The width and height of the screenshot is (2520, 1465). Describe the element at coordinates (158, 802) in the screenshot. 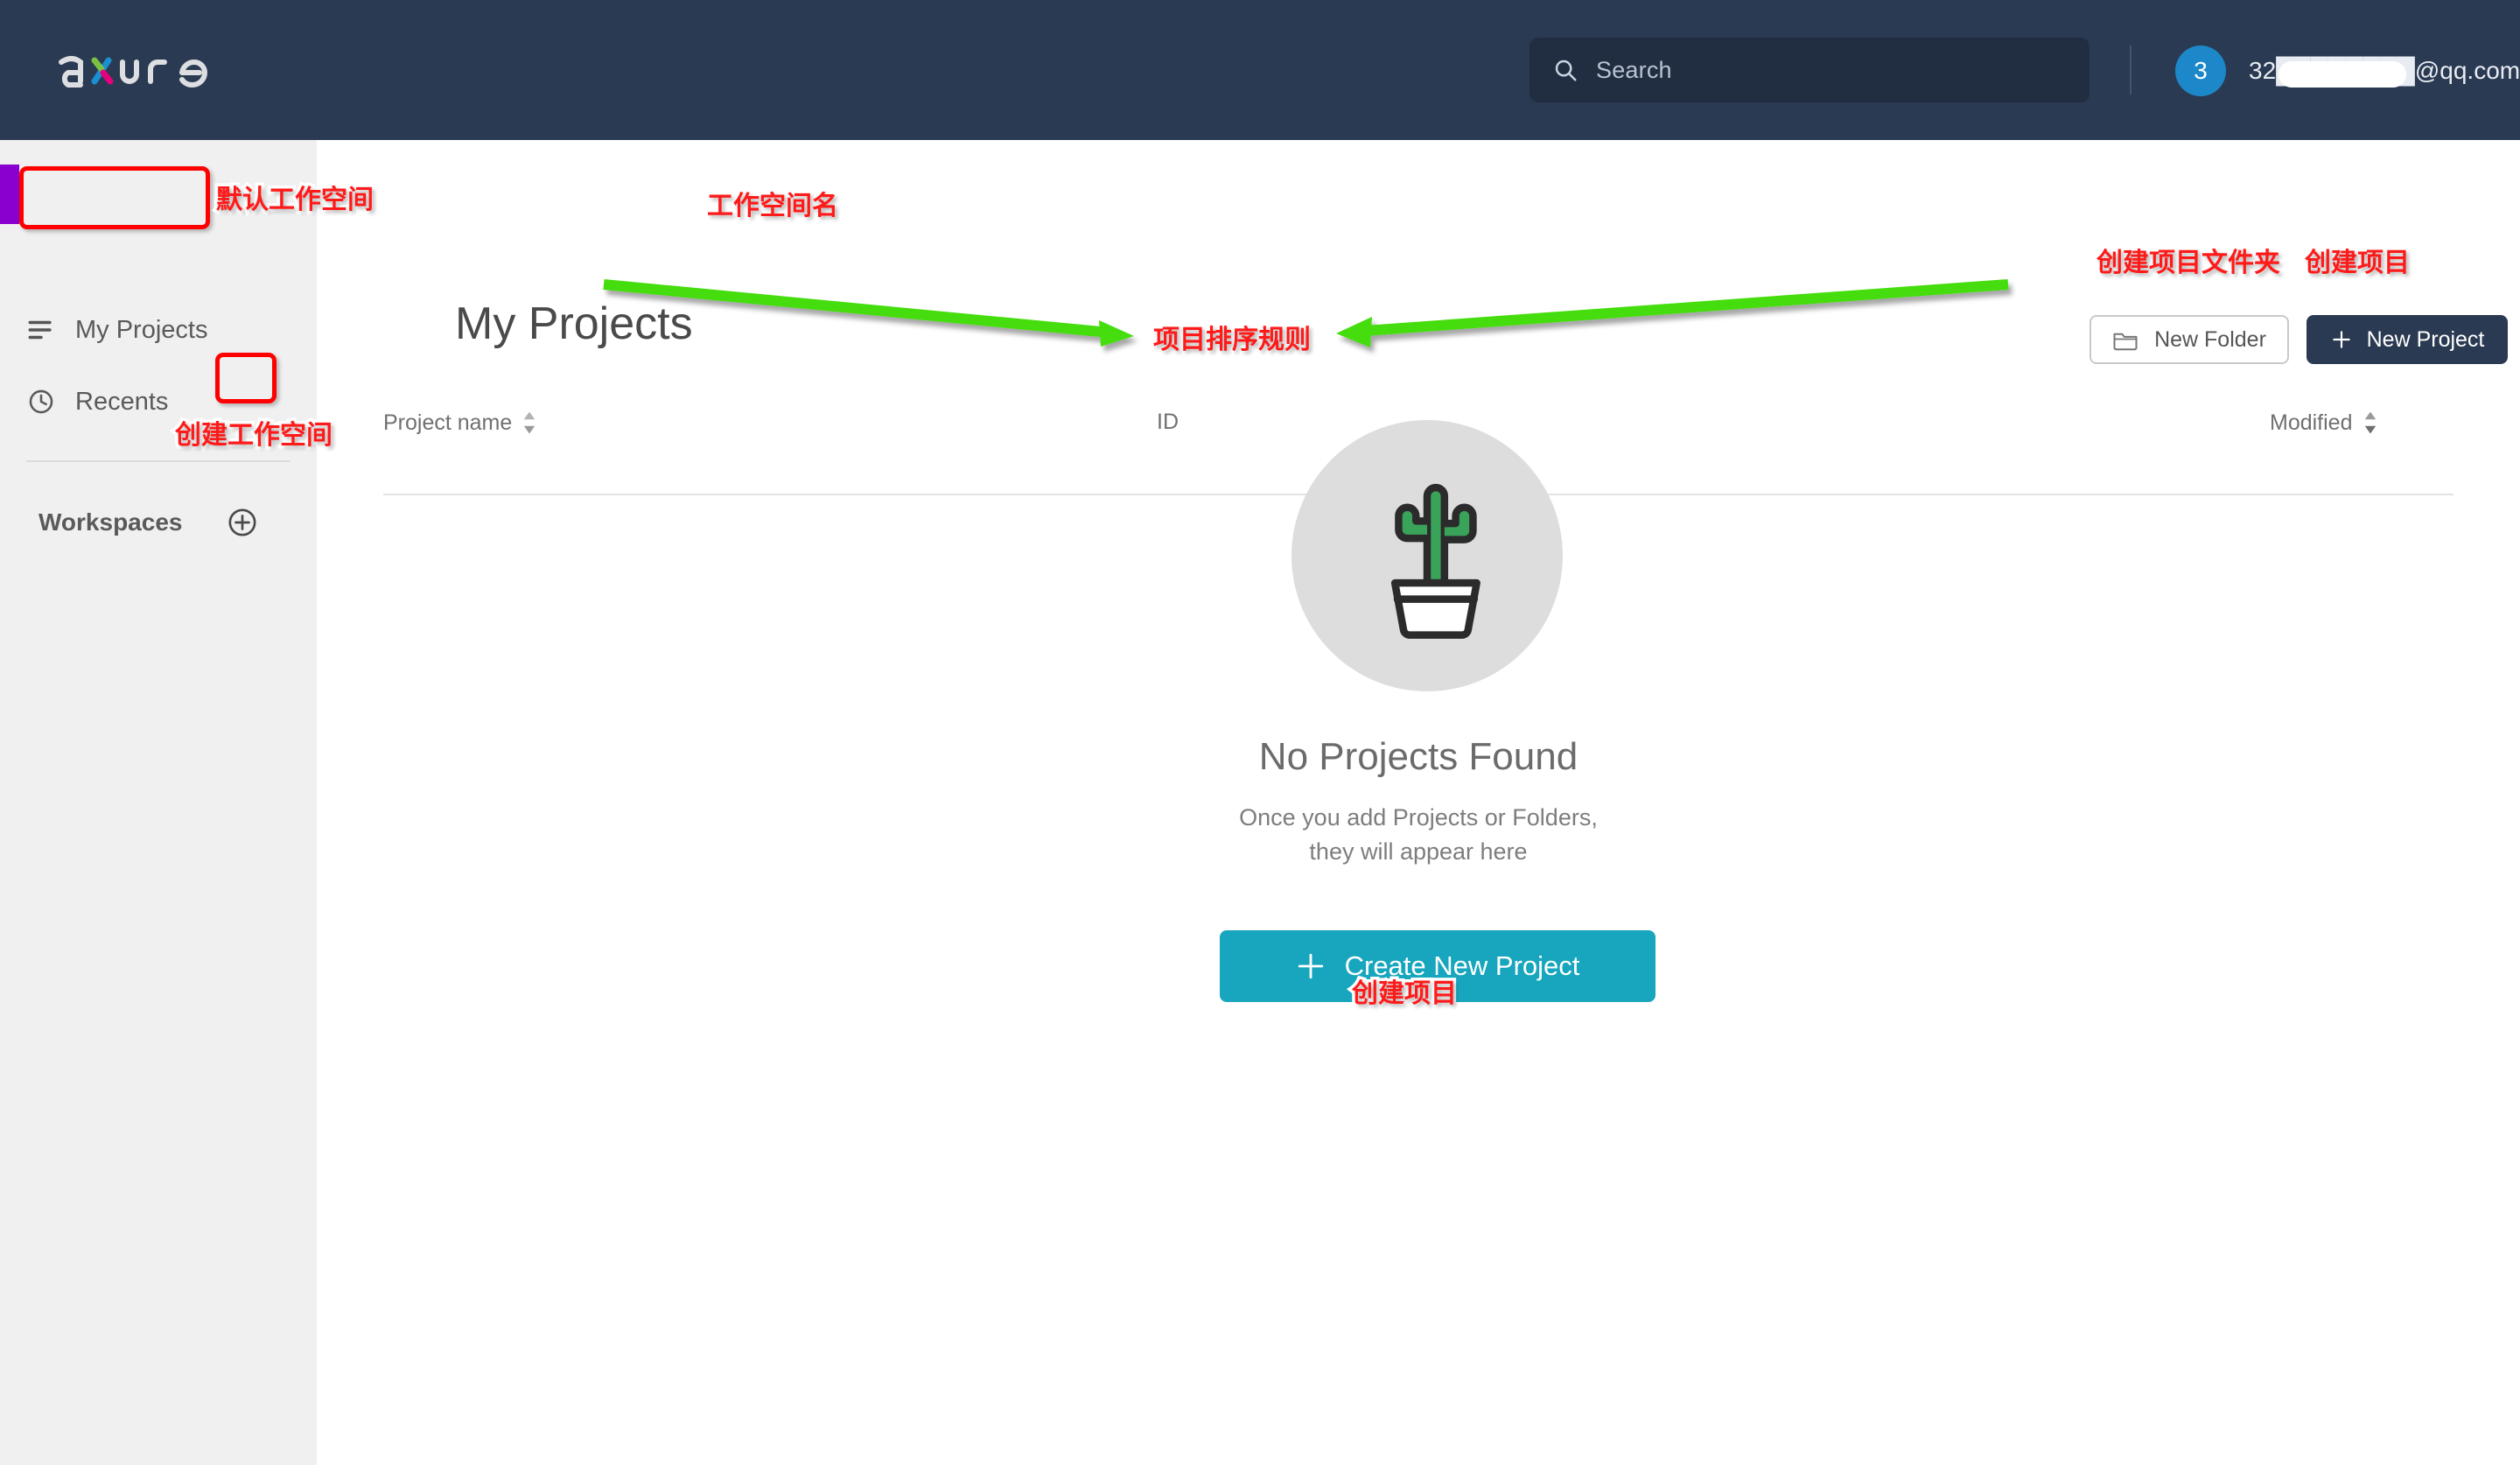

I see `sidebar: My Projects Recents Workspaces` at that location.